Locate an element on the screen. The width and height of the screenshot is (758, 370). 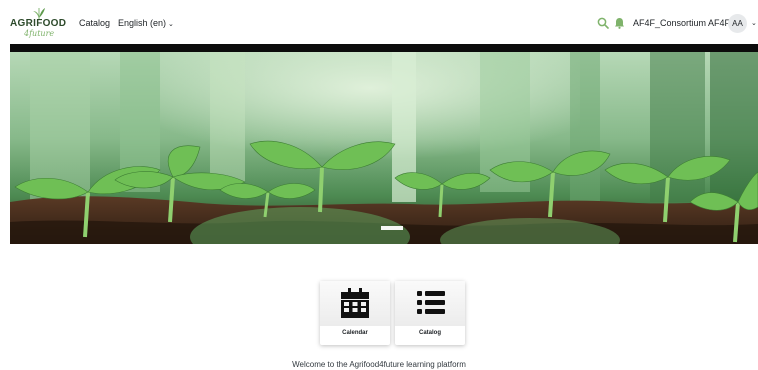
calendar-tile-icon-area is located at coordinates (355, 303).